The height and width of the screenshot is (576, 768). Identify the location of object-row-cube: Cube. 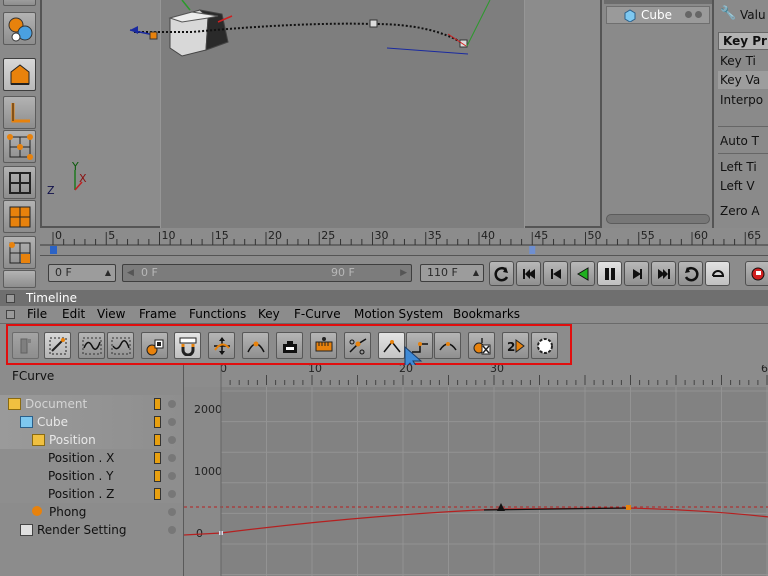
(658, 15).